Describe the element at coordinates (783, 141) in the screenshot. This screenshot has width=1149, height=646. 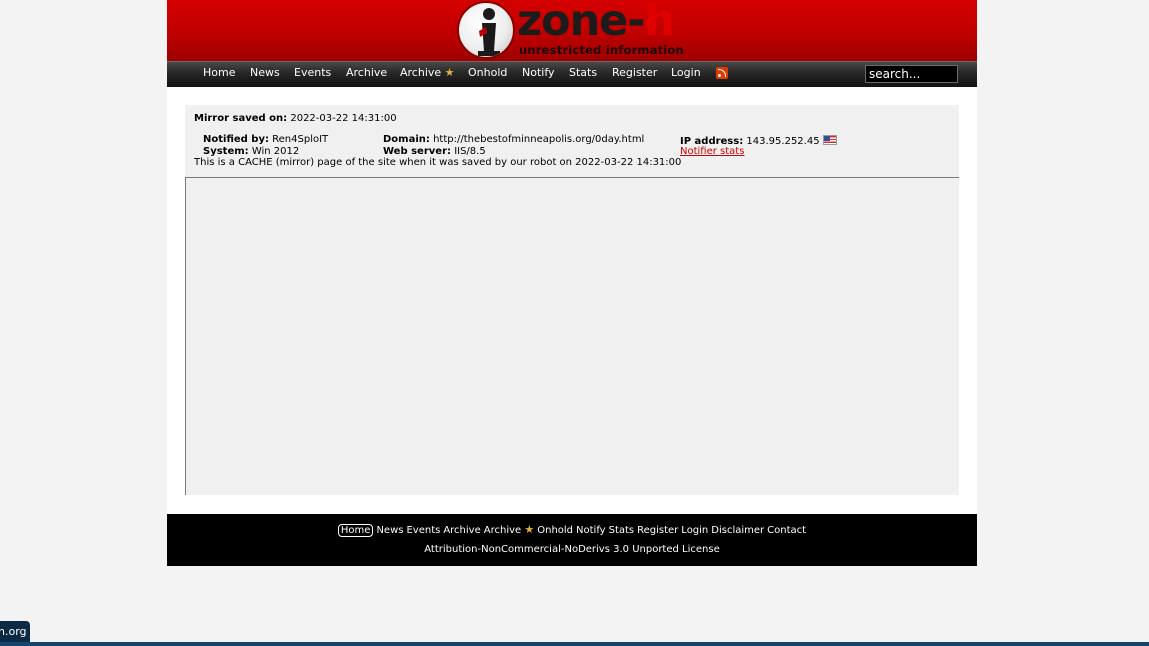
I see `ip-address-value: 143.95.252.45` at that location.